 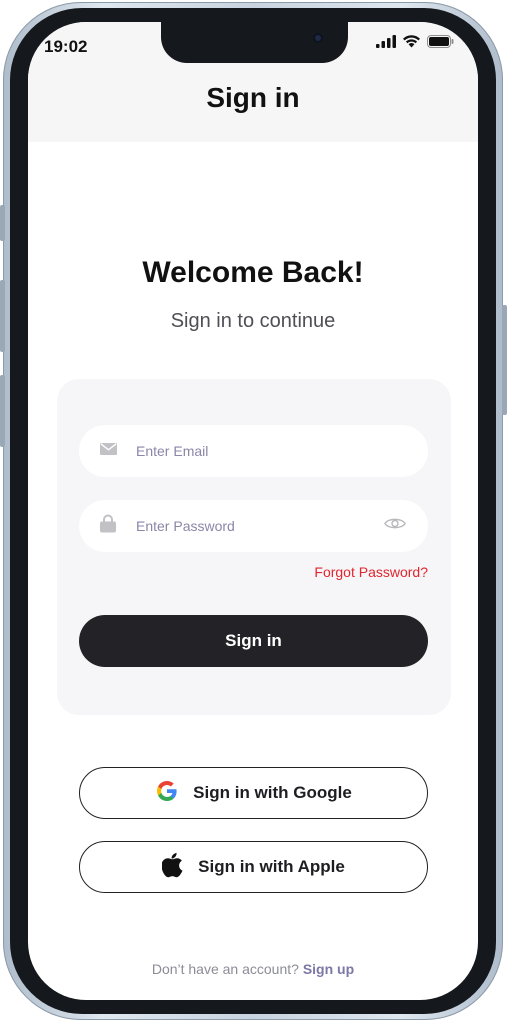 What do you see at coordinates (108, 451) in the screenshot?
I see `envelope-icon` at bounding box center [108, 451].